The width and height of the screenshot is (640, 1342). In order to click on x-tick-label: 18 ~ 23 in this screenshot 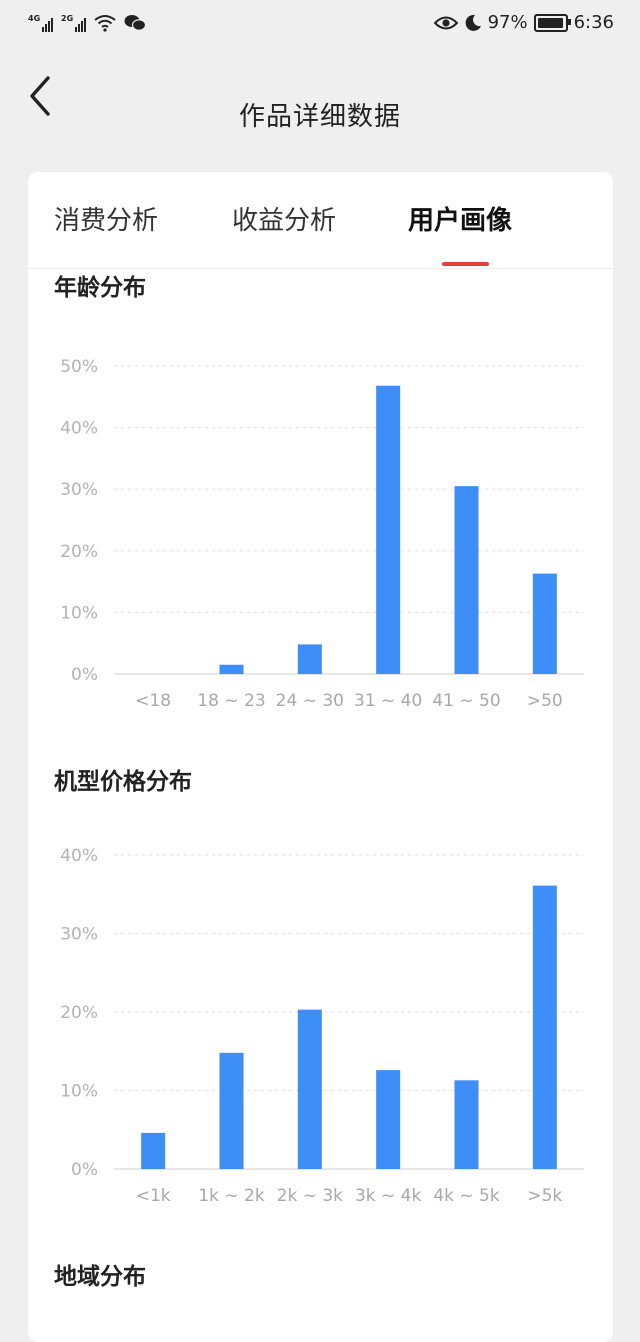, I will do `click(231, 701)`.